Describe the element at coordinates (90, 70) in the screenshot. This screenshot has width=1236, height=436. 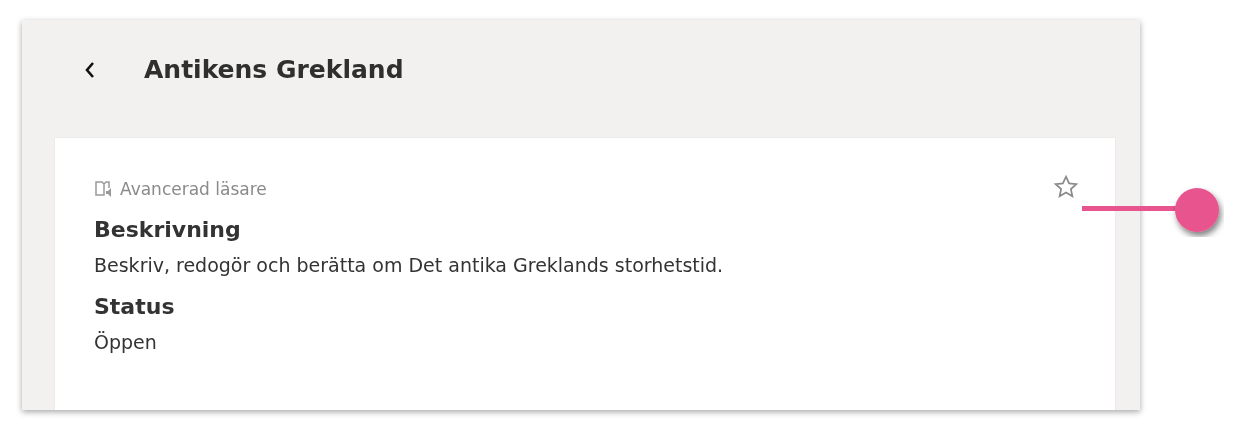
I see `back-icon` at that location.